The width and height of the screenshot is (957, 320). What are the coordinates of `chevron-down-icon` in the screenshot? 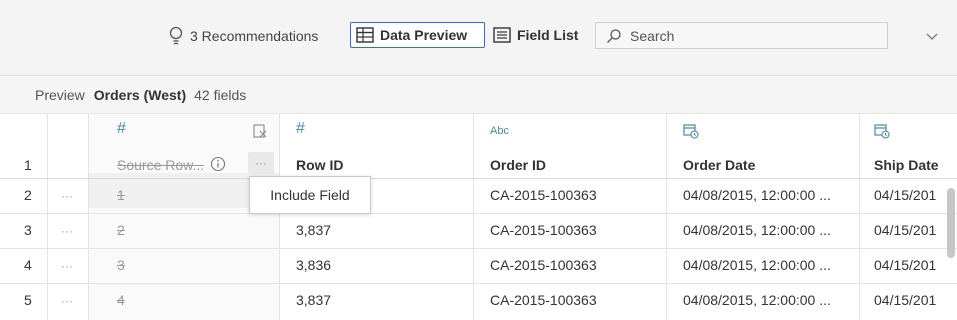 It's located at (932, 36).